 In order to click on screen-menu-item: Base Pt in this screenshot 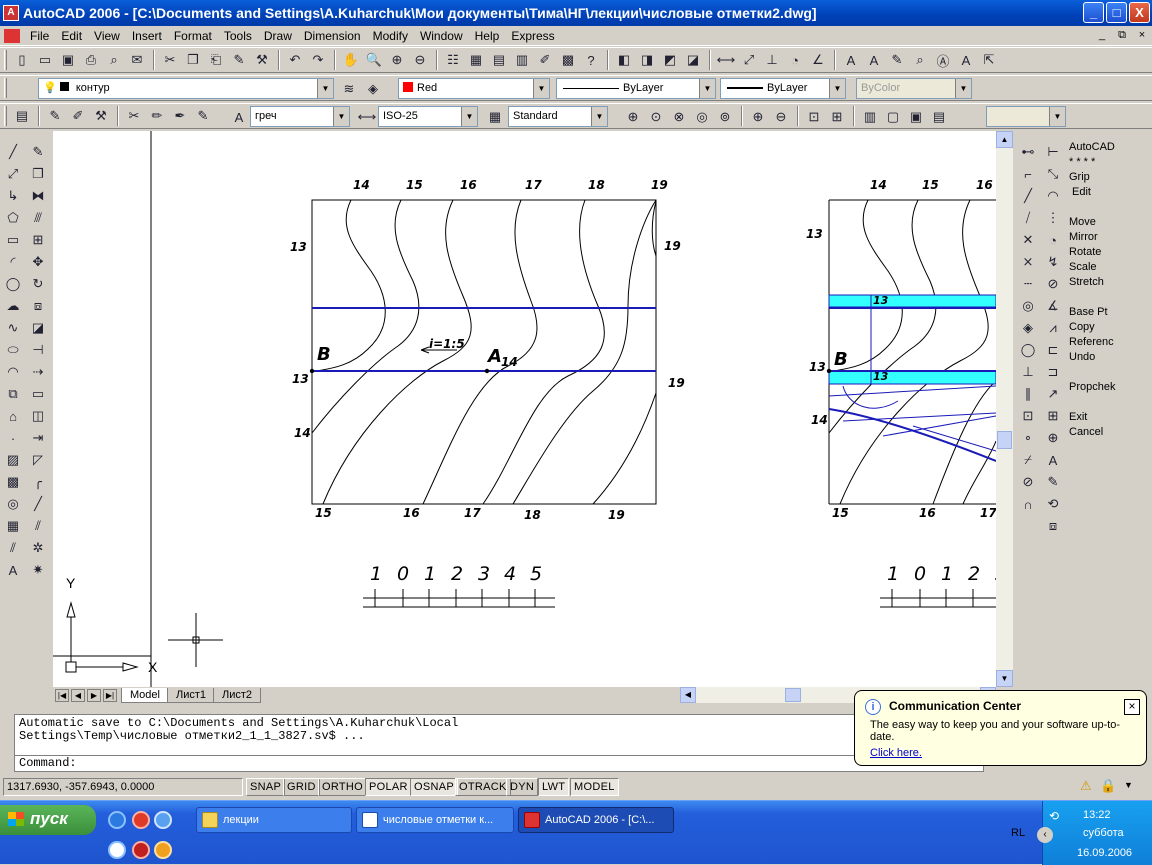, I will do `click(1109, 312)`.